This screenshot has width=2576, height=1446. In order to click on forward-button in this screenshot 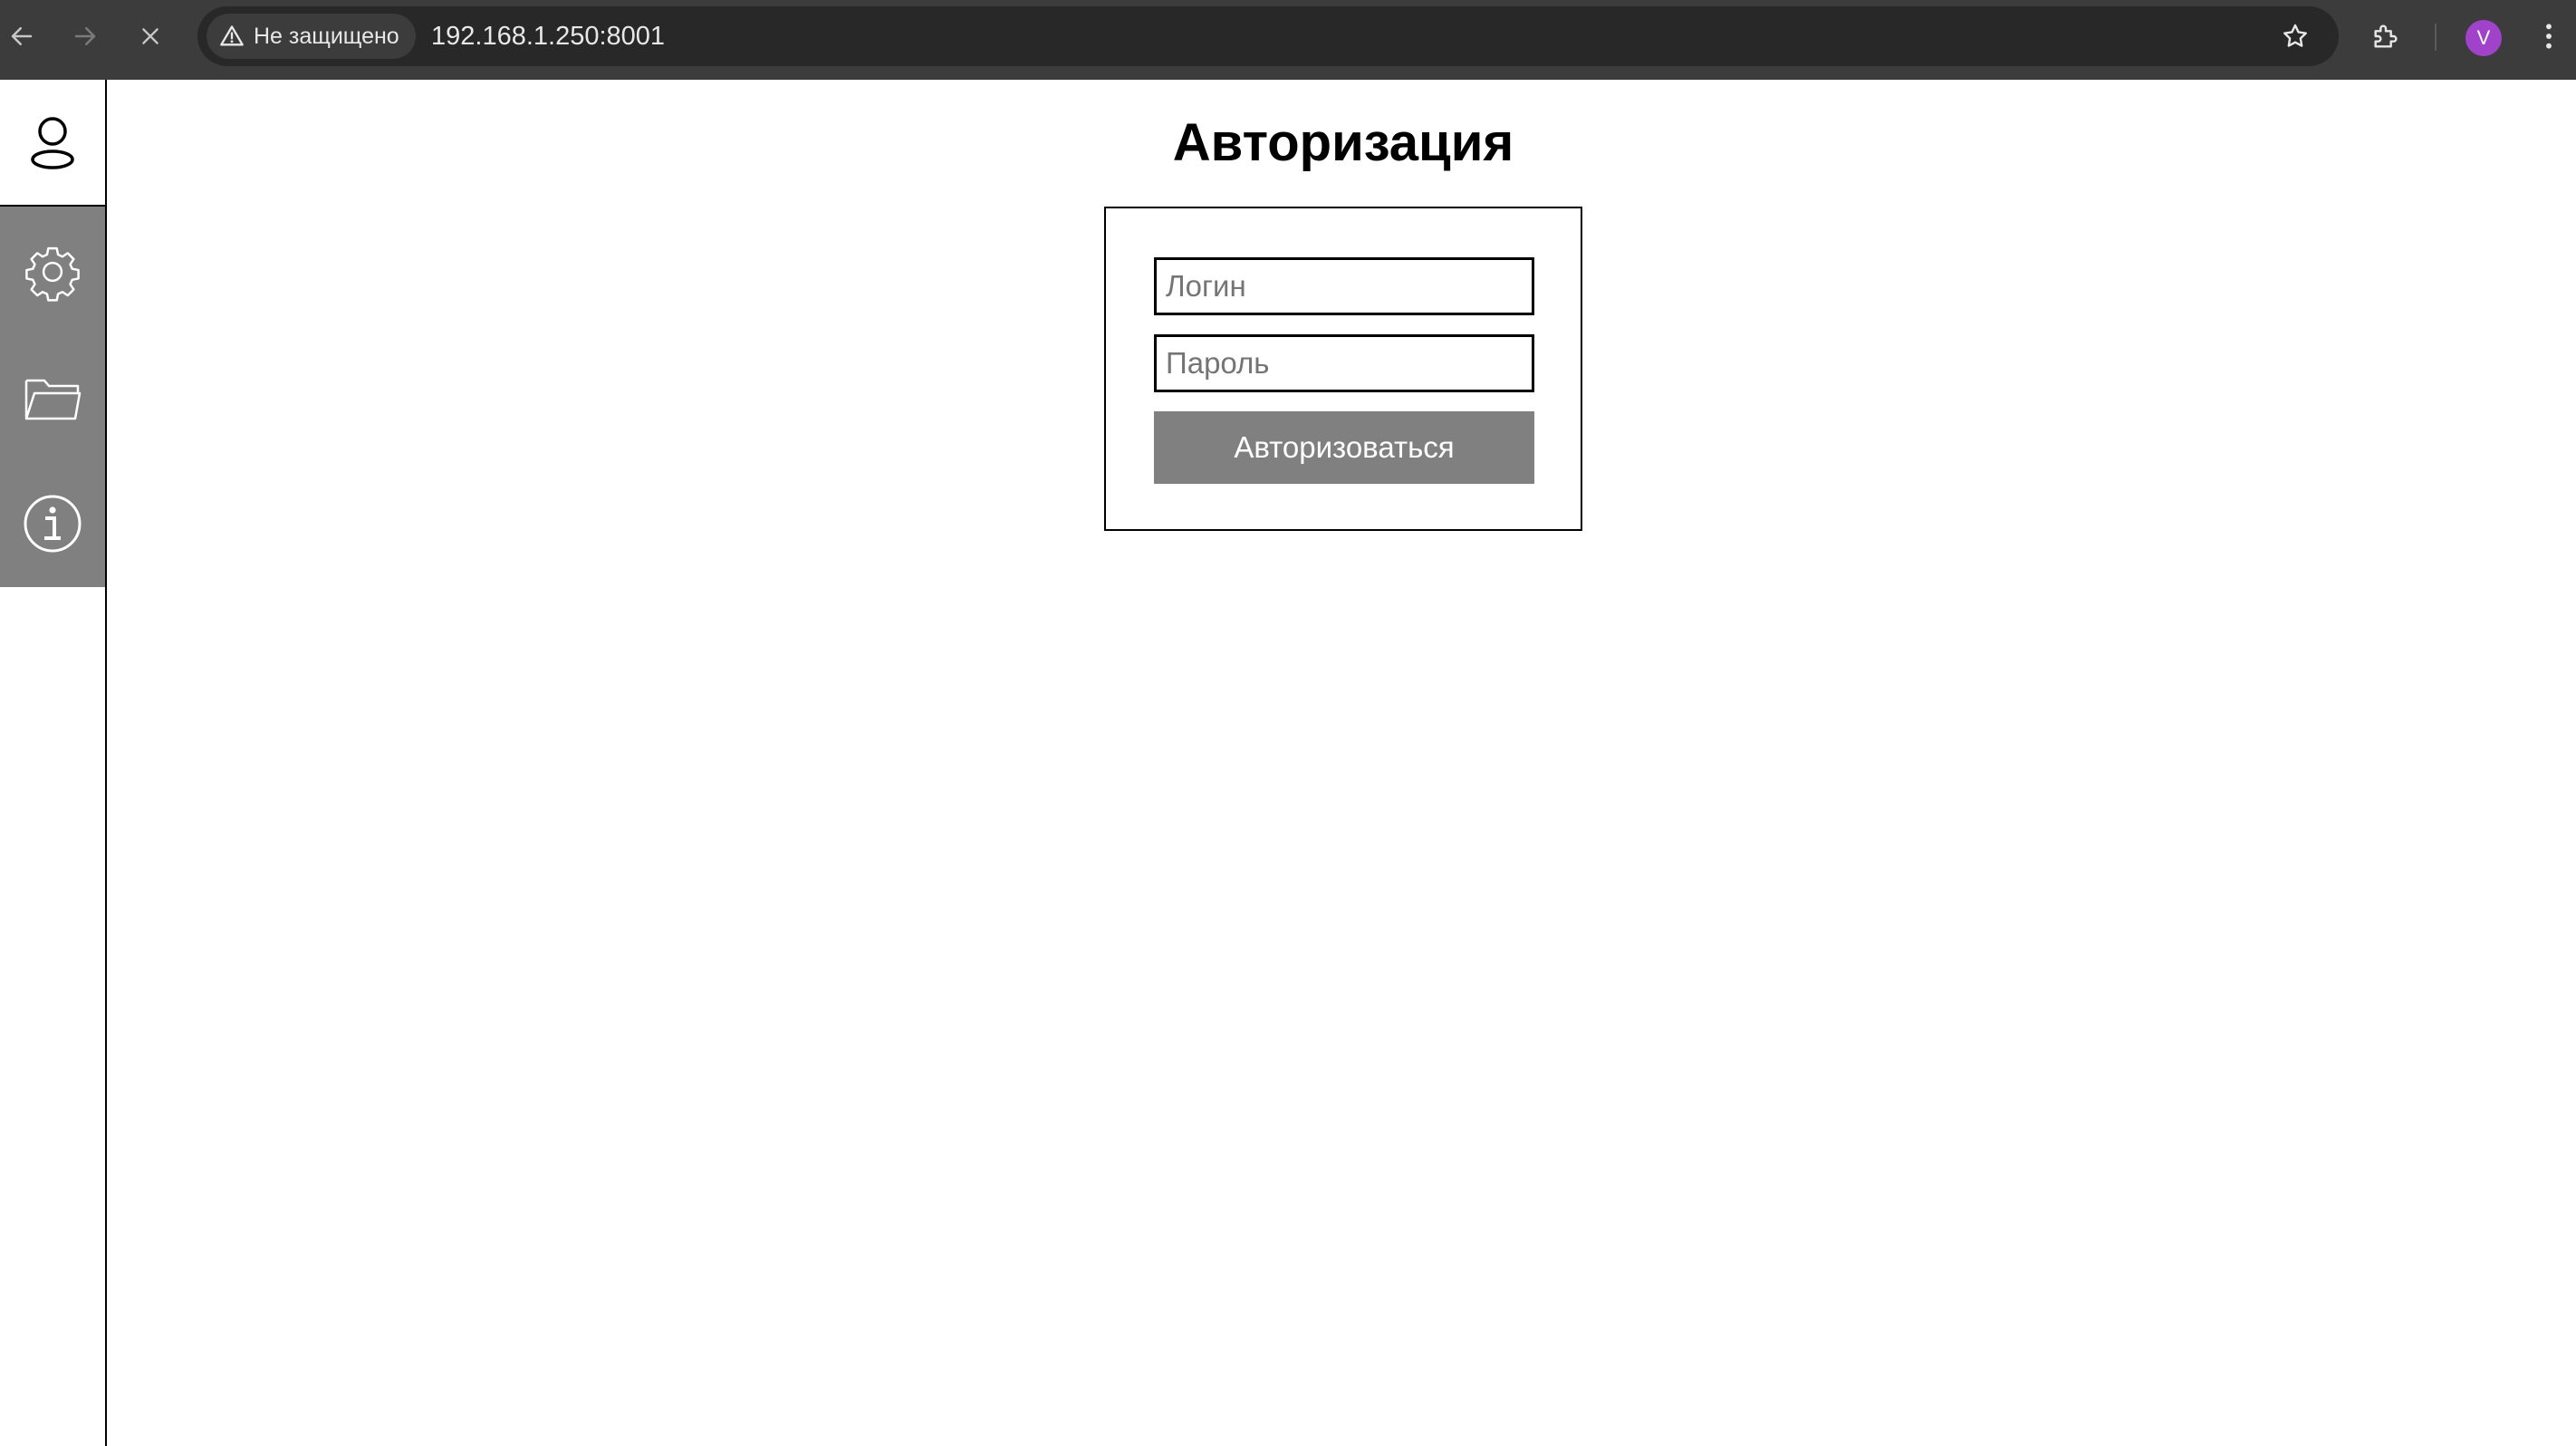, I will do `click(85, 36)`.